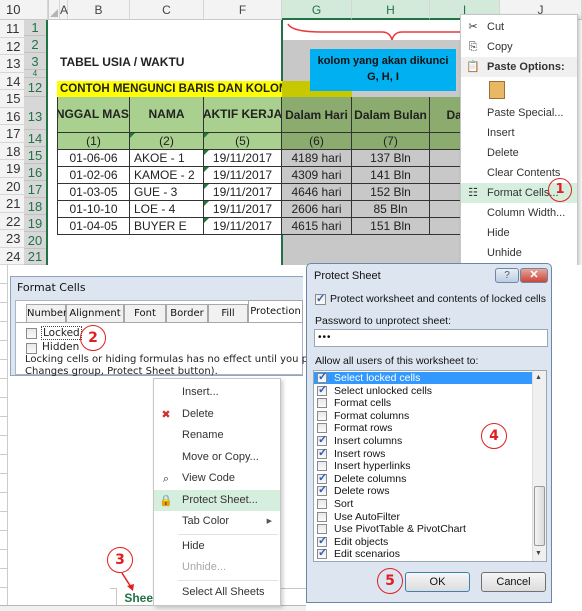 The height and width of the screenshot is (611, 582). Describe the element at coordinates (423, 517) in the screenshot. I see `permission-item: Use AutoFilter` at that location.